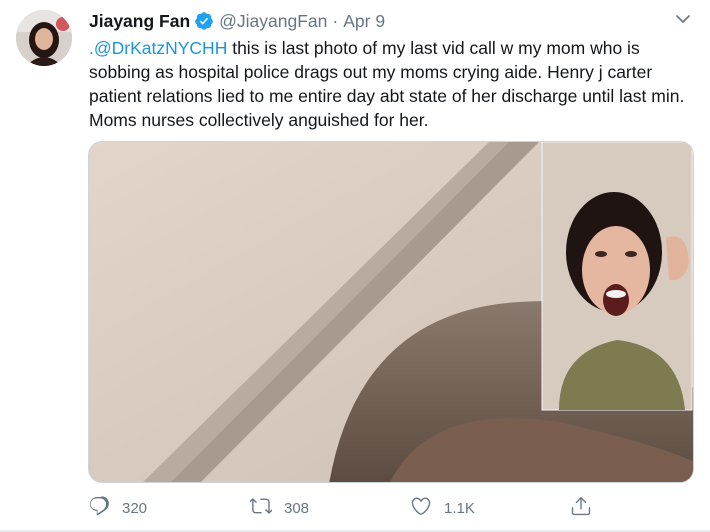 The width and height of the screenshot is (710, 532). I want to click on reply-button: 320, so click(117, 508).